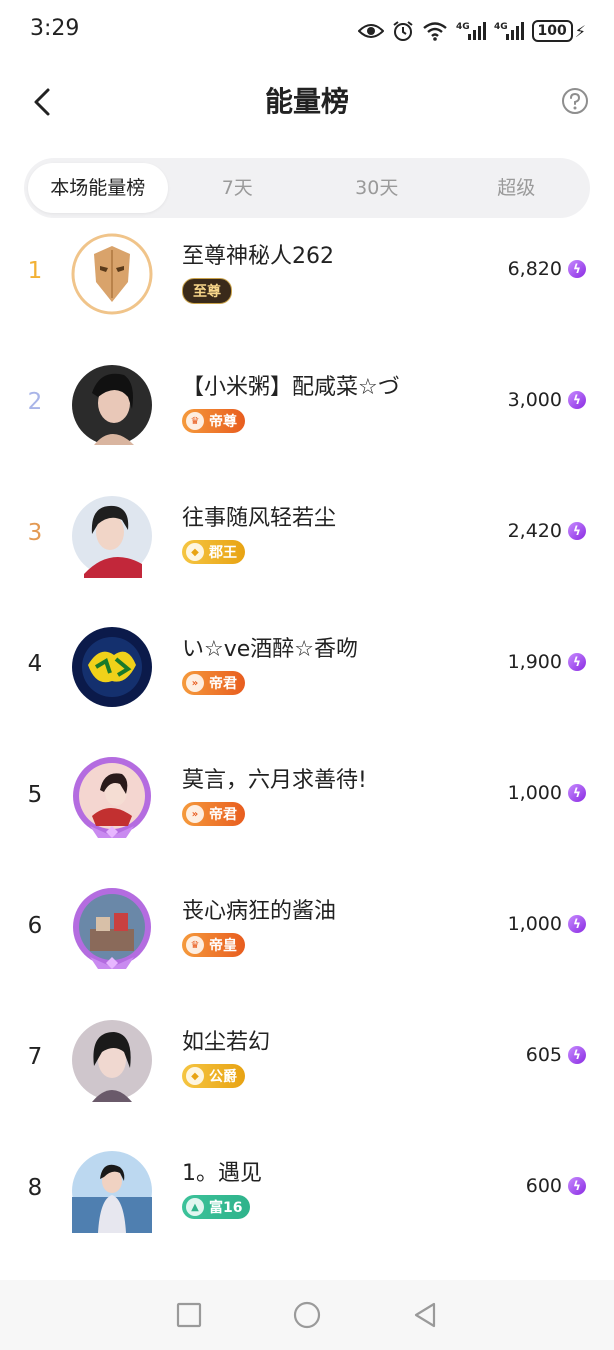 This screenshot has height=1350, width=614. I want to click on battery-level: 100, so click(552, 31).